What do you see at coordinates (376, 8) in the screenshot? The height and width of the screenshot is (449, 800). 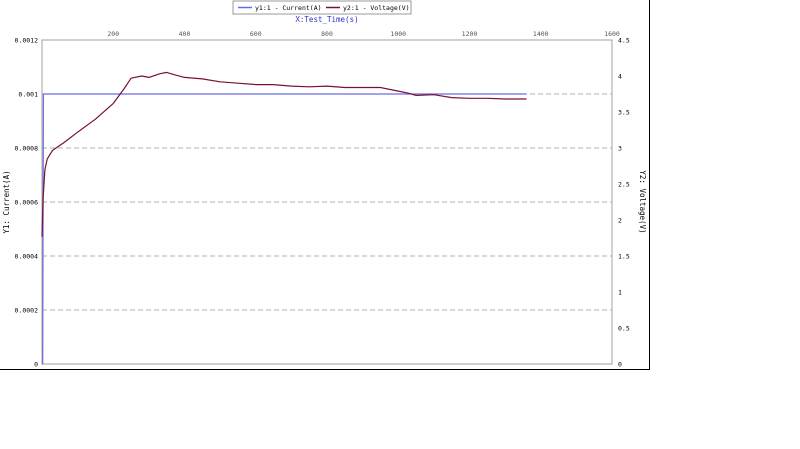 I see `legend-label-voltage: y2:1 - Voltage(V)` at bounding box center [376, 8].